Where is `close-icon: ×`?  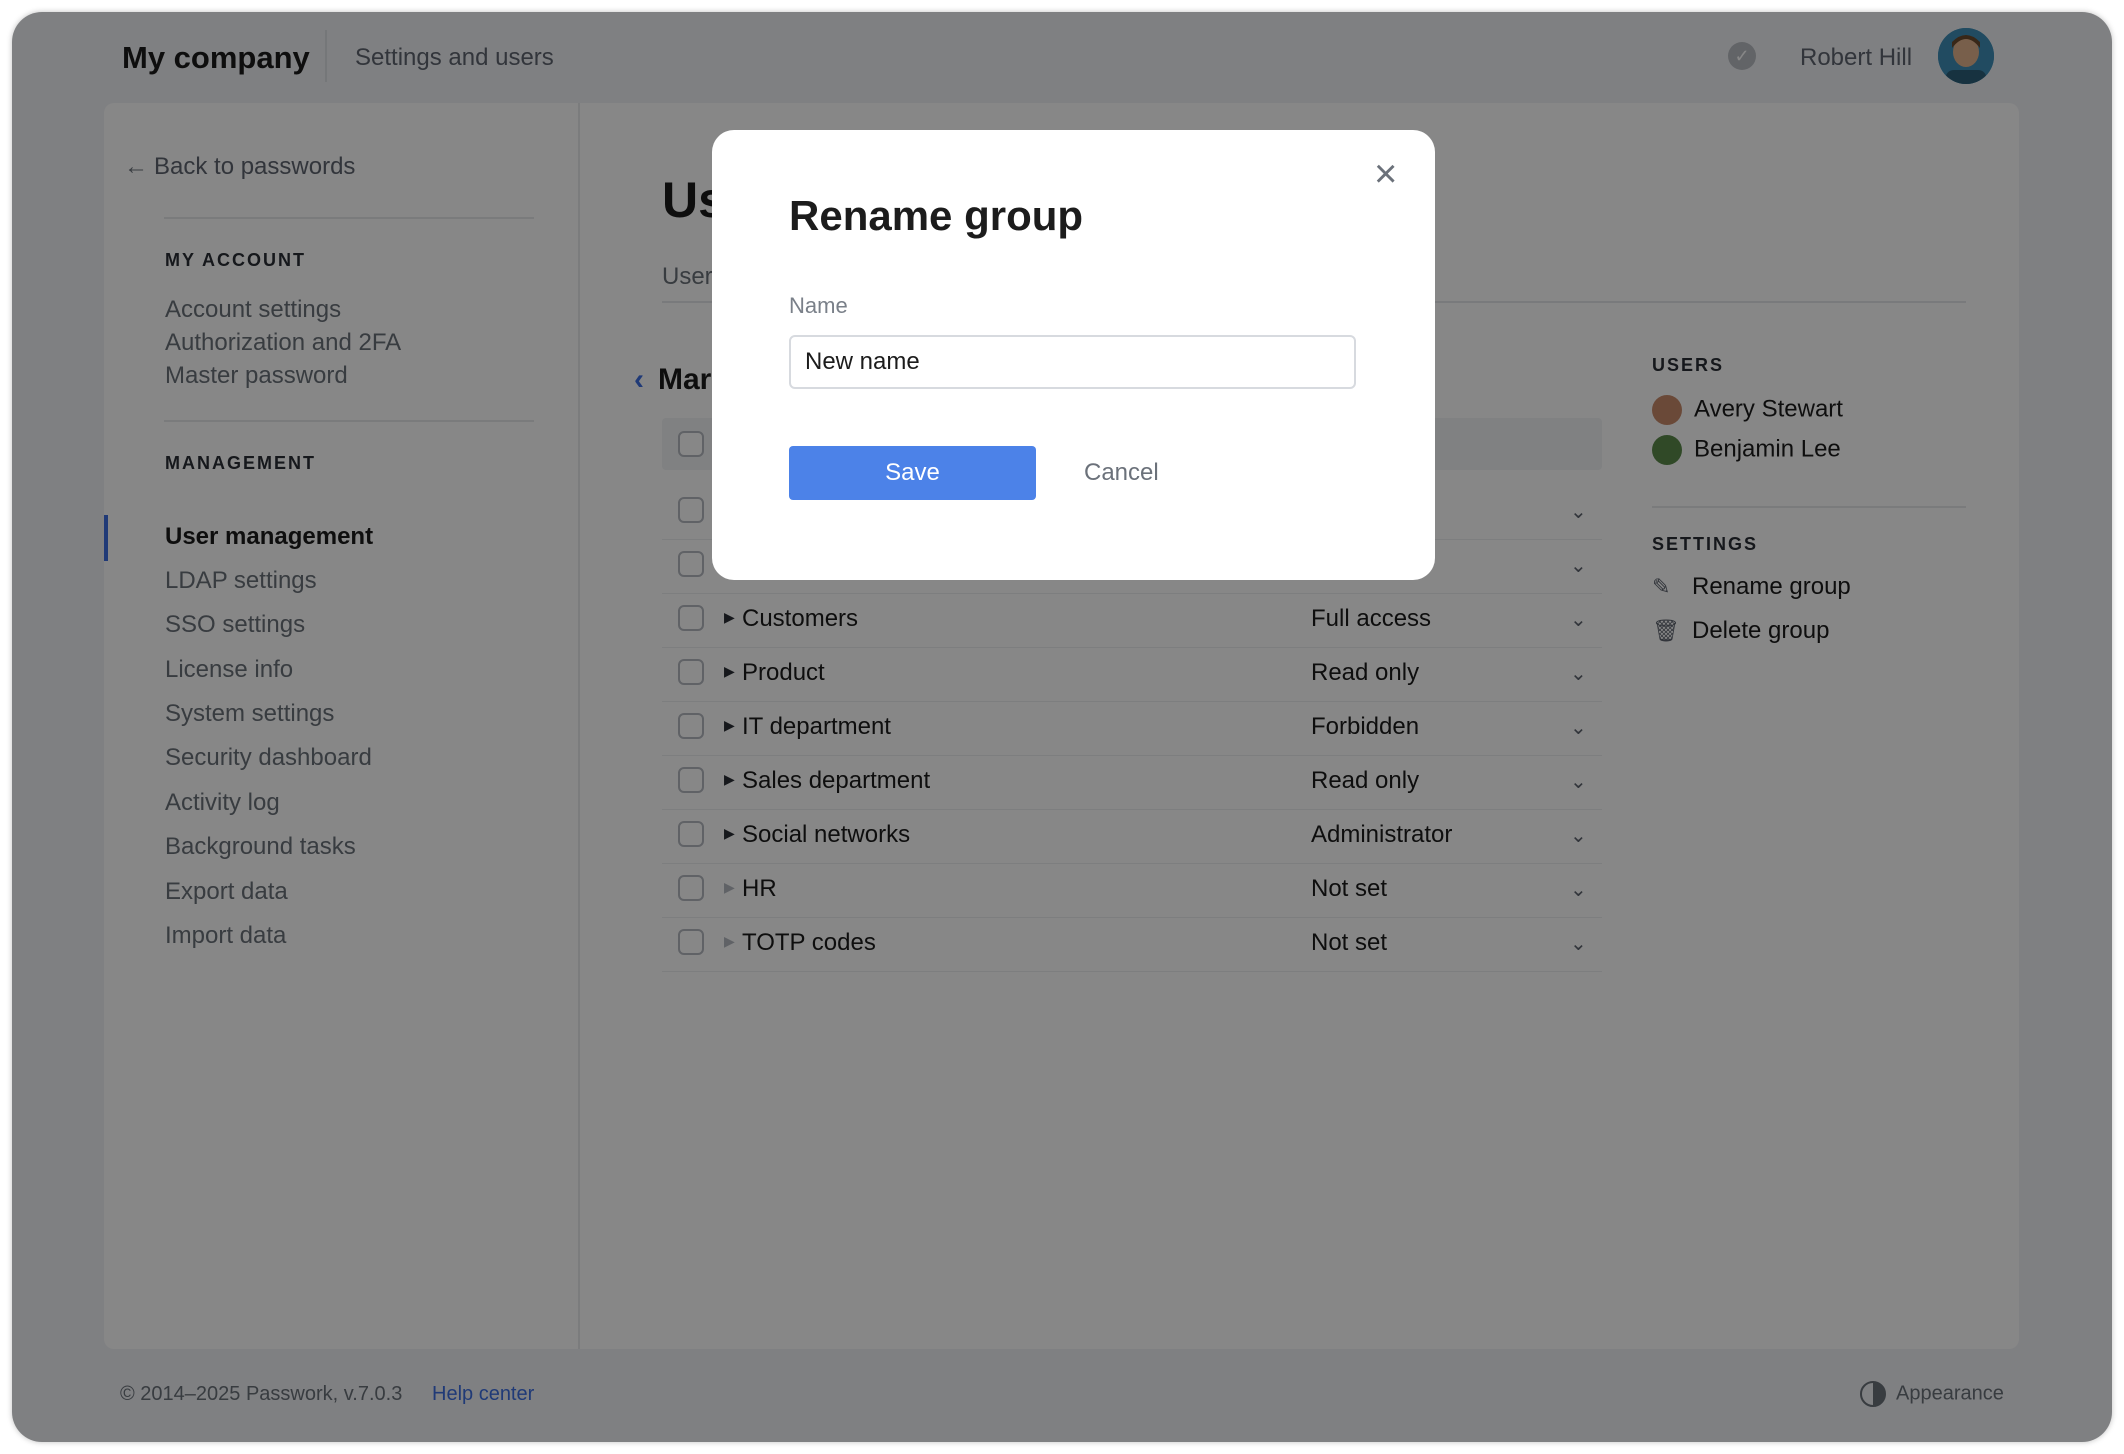 close-icon: × is located at coordinates (1385, 174).